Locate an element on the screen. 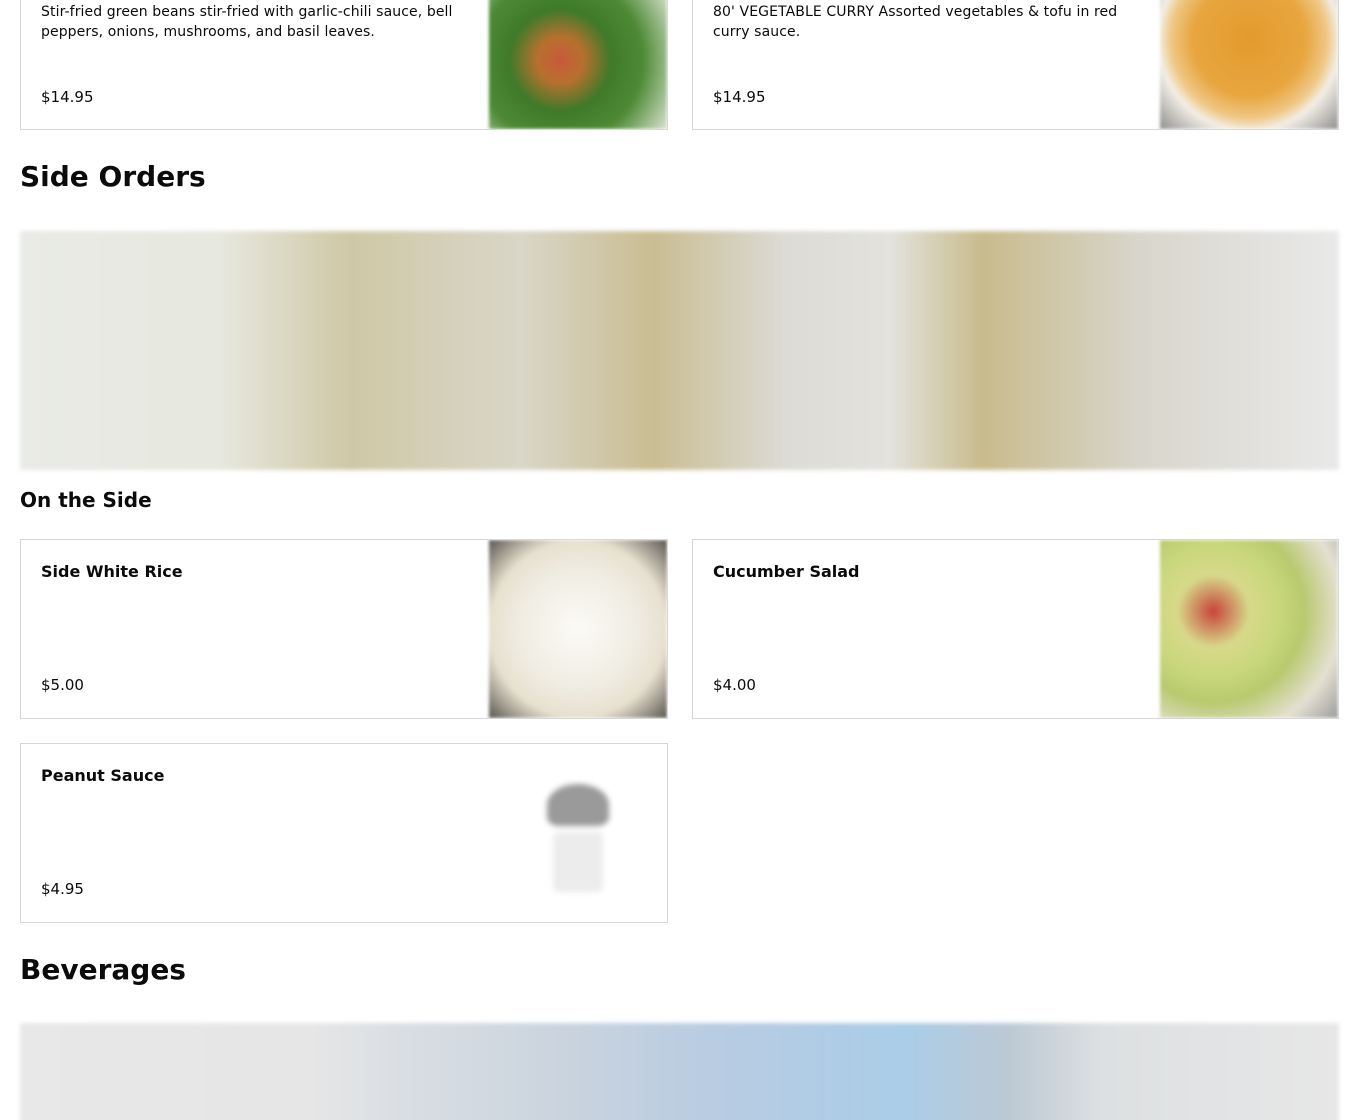  item-name: Cucumber Salad is located at coordinates (786, 571).